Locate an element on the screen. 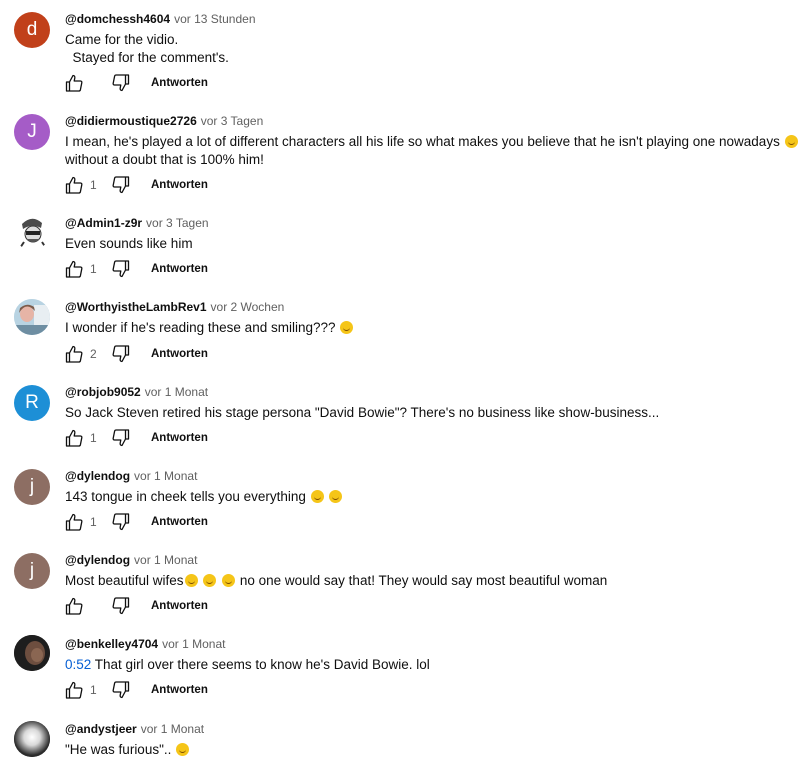 This screenshot has height=763, width=808. avatar-letter: J is located at coordinates (32, 131).